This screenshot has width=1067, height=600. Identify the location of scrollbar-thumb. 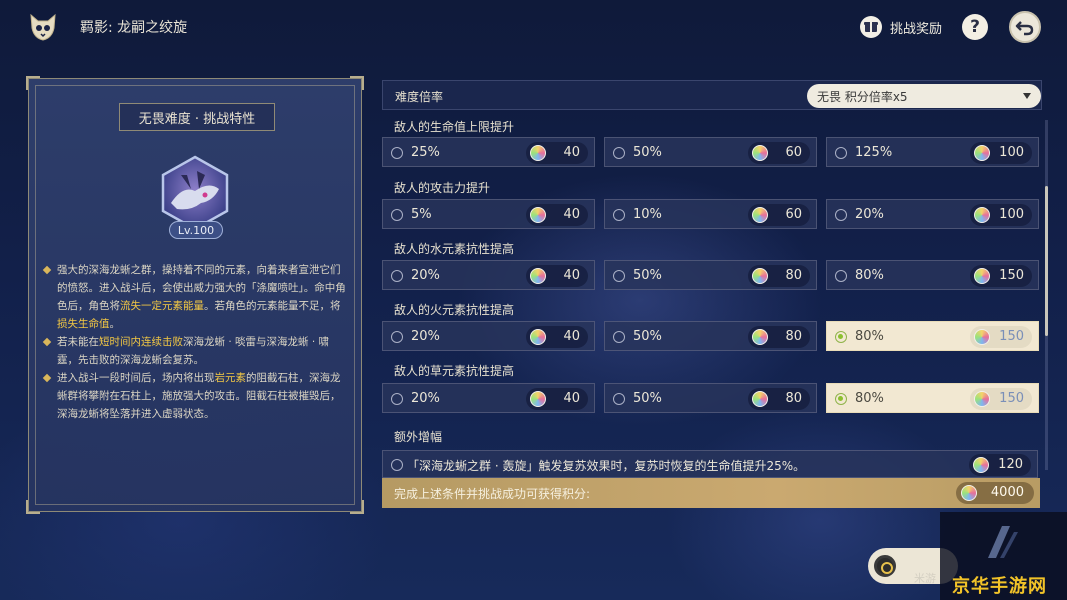
(1046, 261).